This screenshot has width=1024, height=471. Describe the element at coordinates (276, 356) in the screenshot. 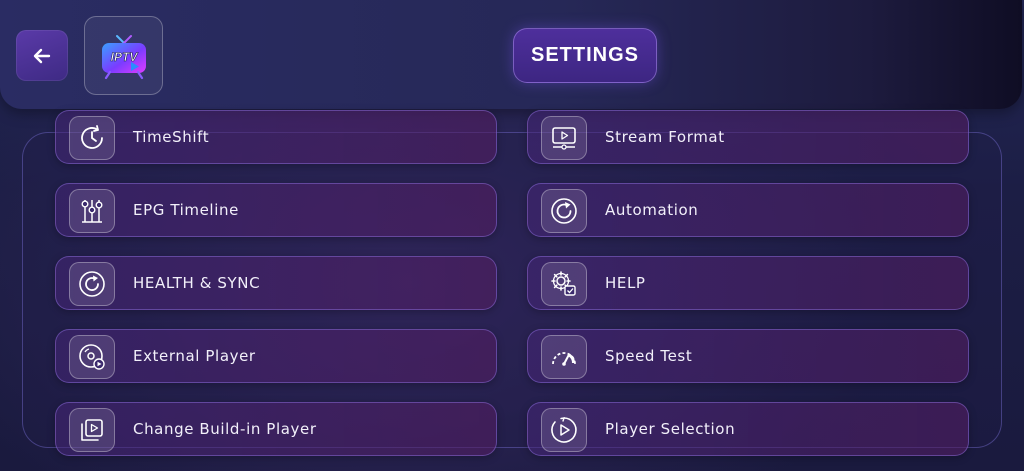

I see `setting-item-external-player: External Player` at that location.